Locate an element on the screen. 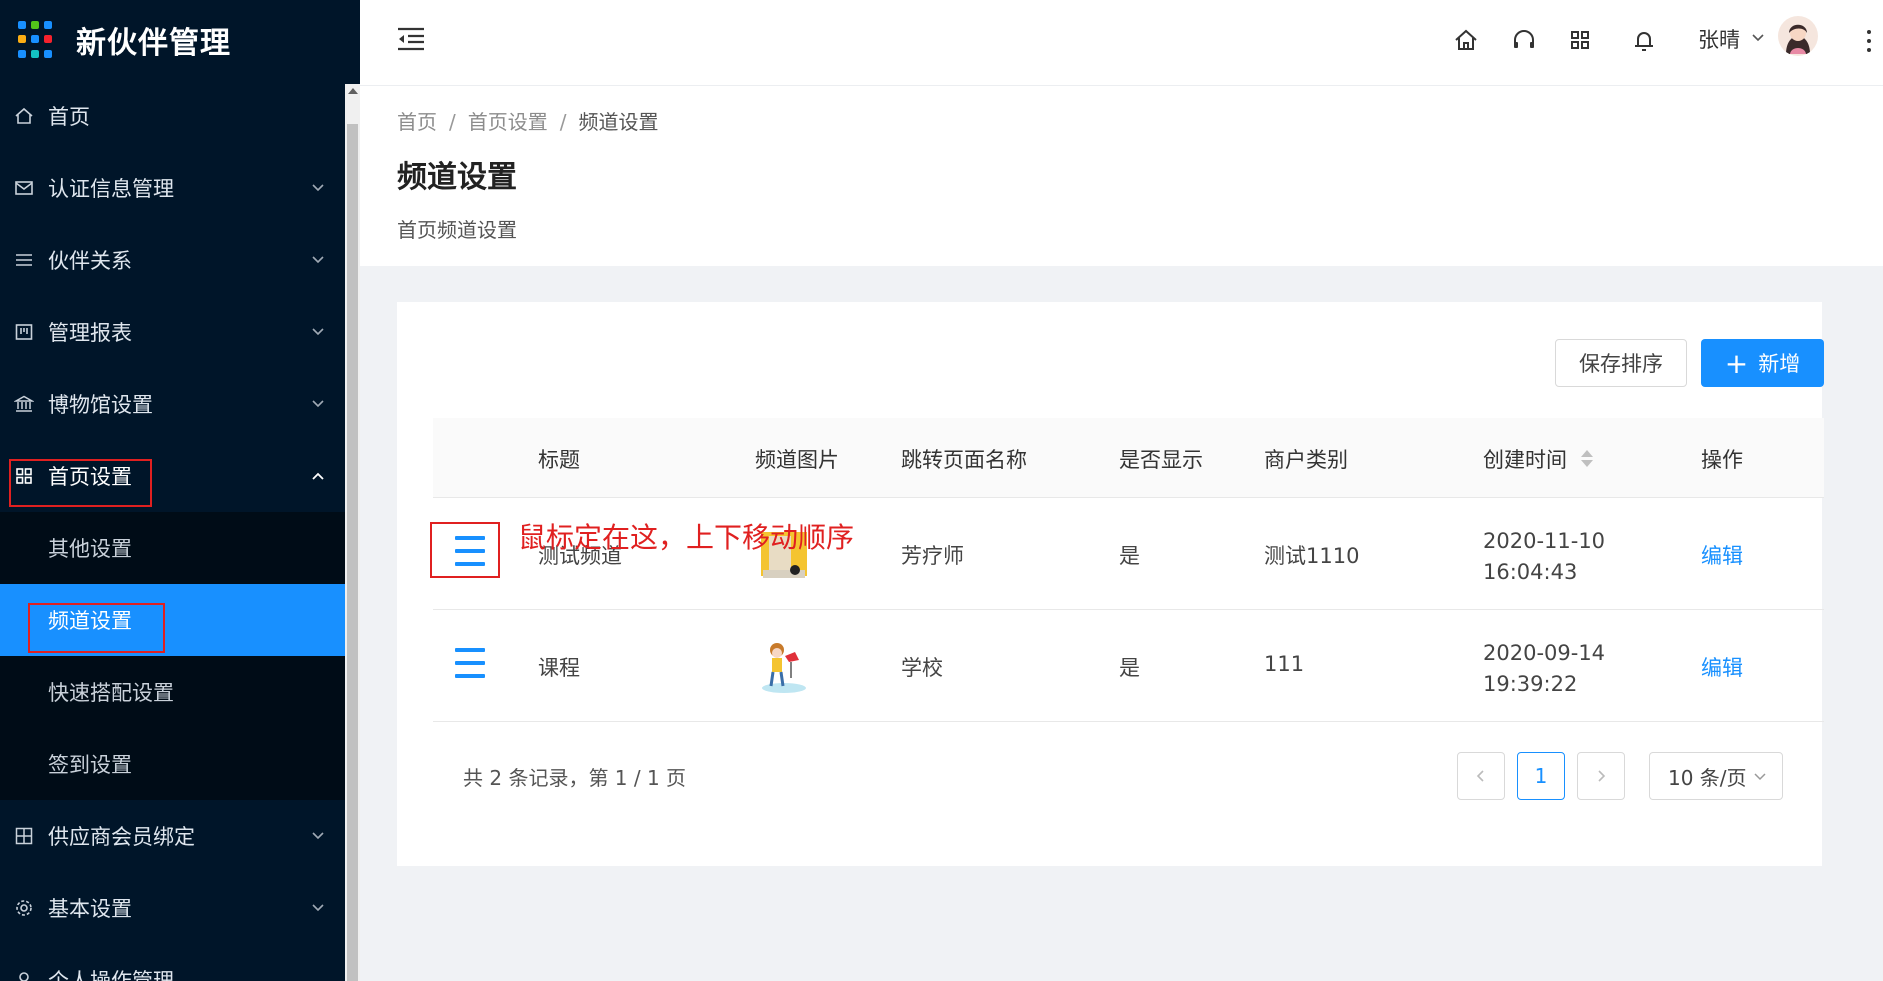  column-header: 操作 is located at coordinates (1722, 460).